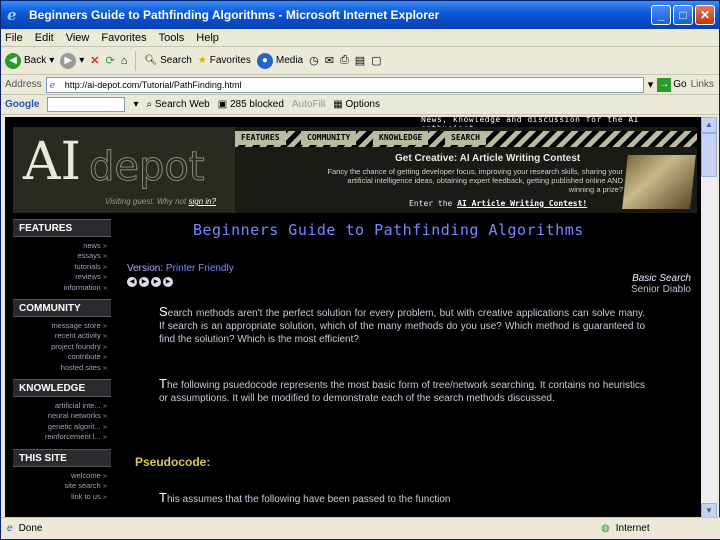 The image size is (720, 540). I want to click on page-icon: e, so click(52, 85).